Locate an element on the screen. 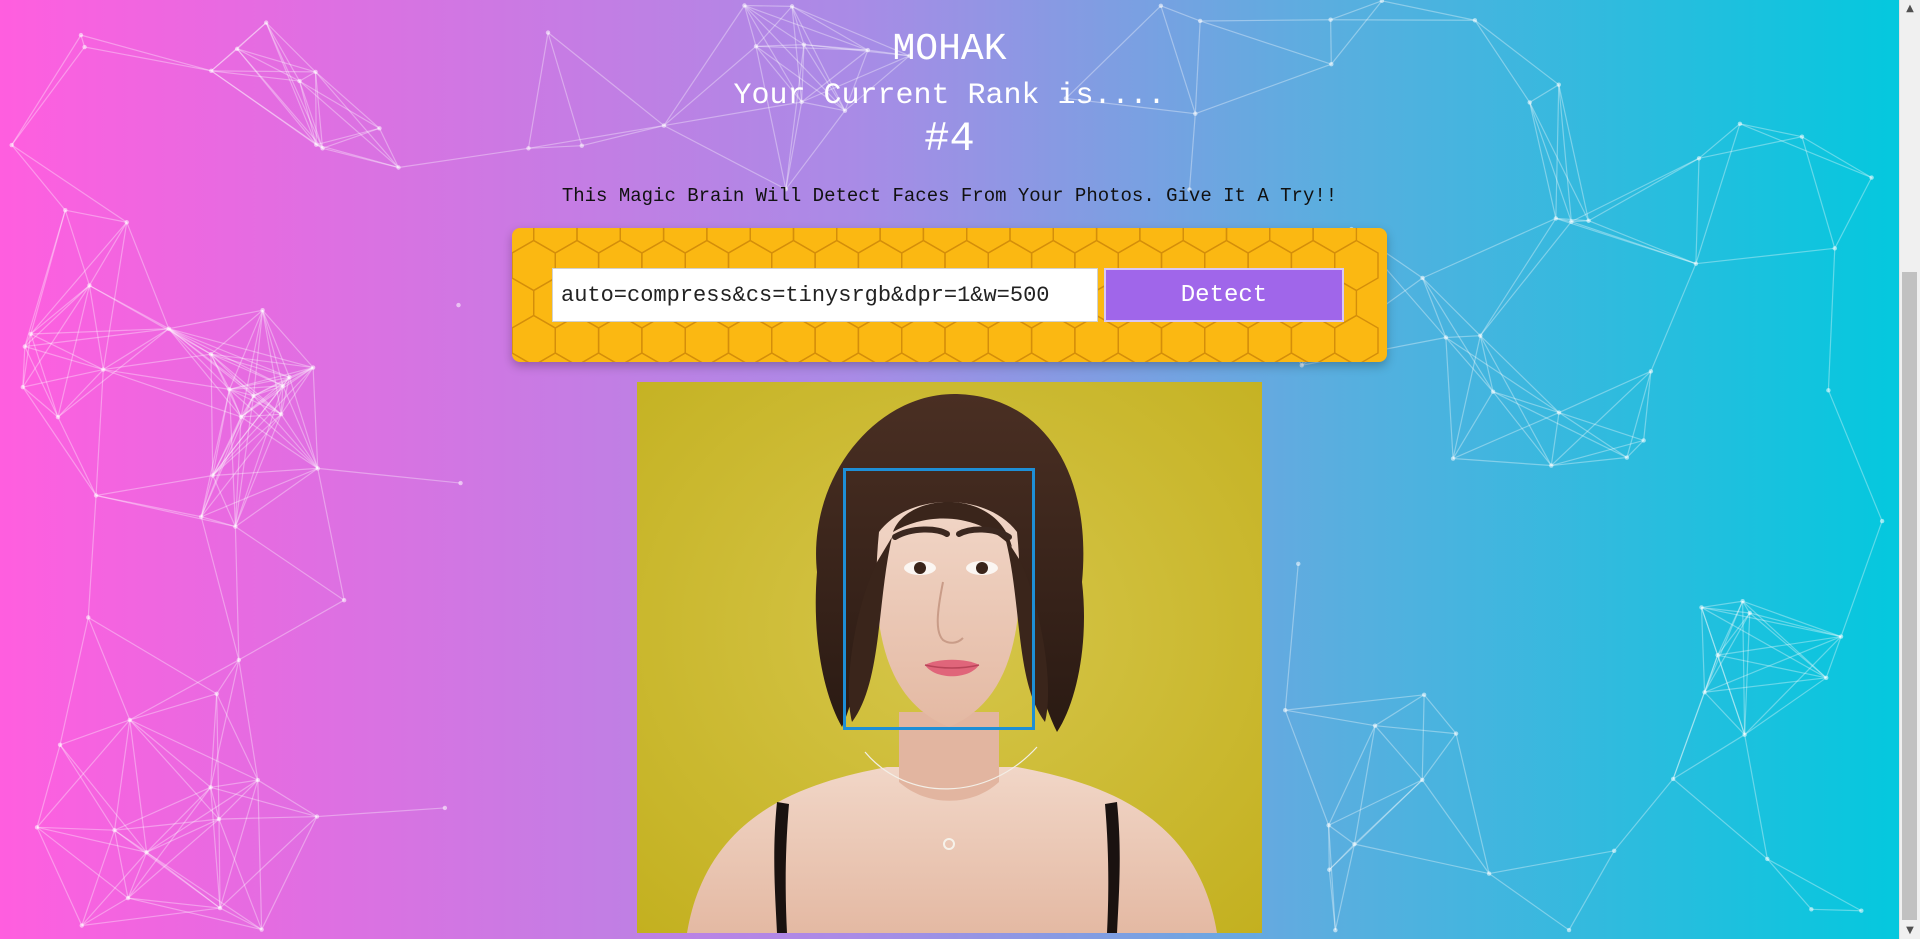 Image resolution: width=1920 pixels, height=939 pixels. detect-button: Detect is located at coordinates (1224, 295).